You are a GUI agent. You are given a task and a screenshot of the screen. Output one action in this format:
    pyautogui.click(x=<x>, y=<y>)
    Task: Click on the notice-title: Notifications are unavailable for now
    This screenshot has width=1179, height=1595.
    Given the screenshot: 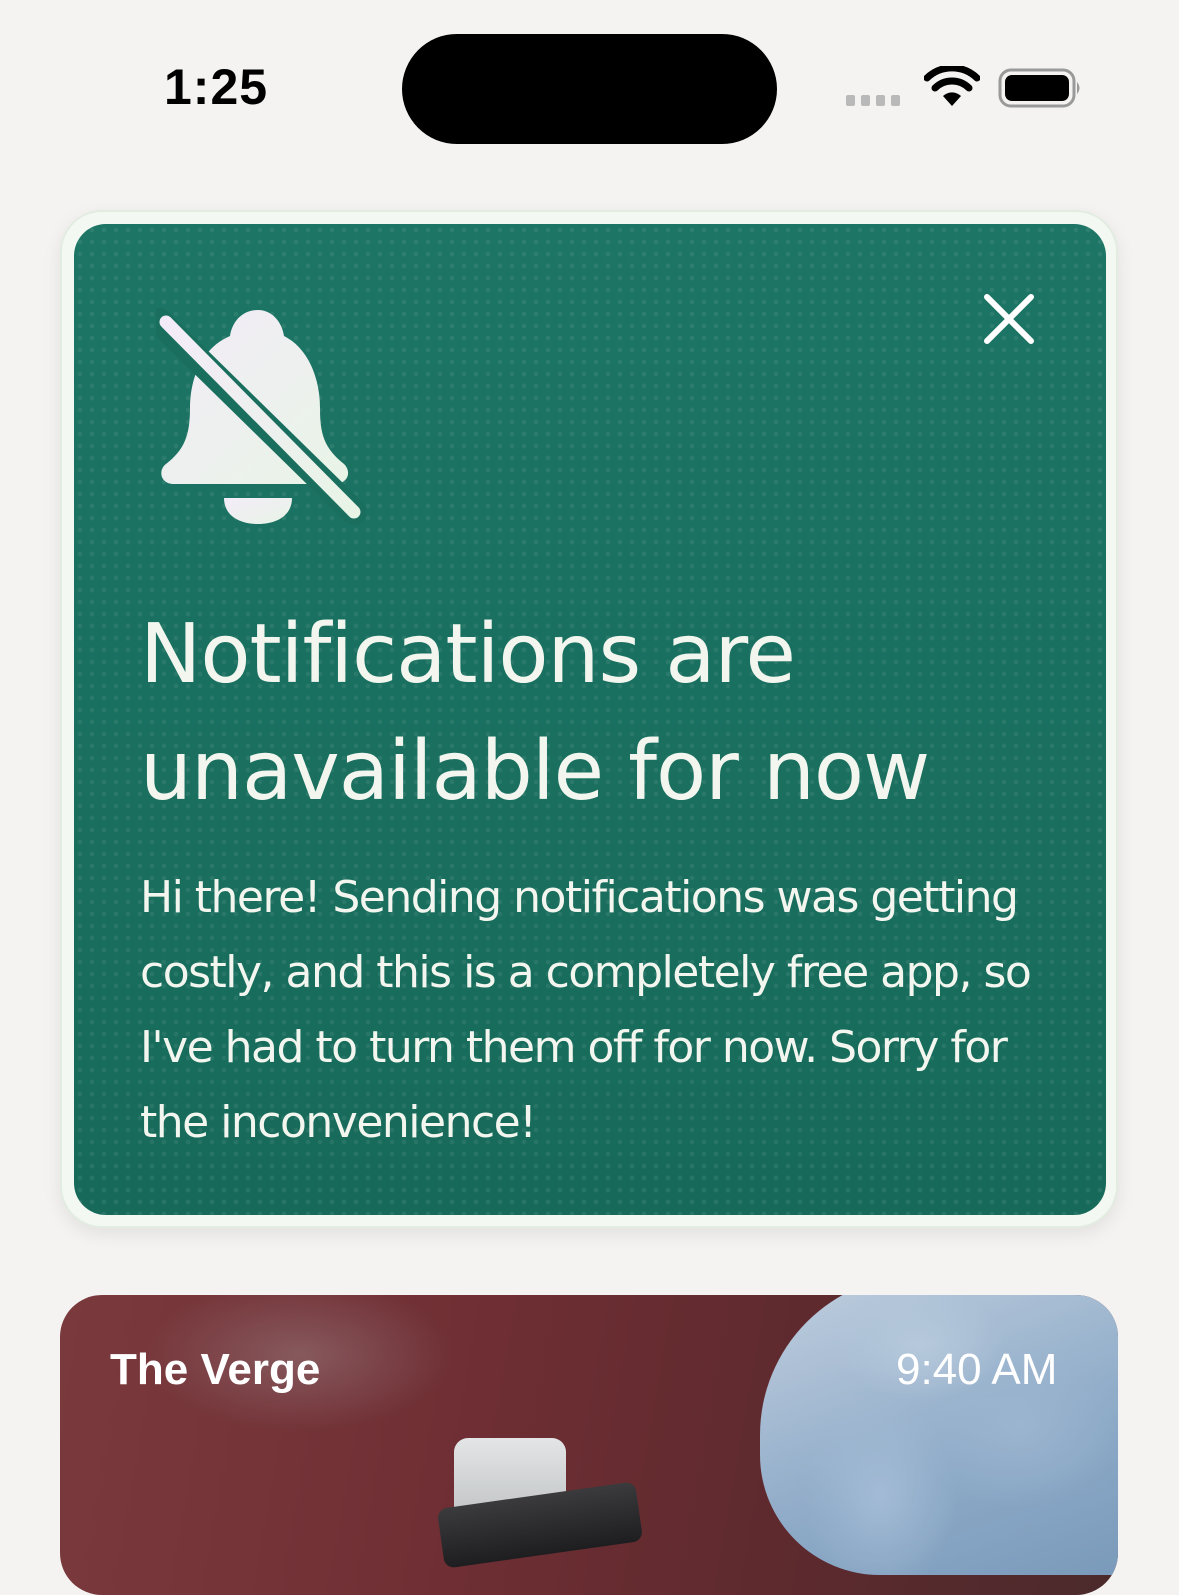 What is the action you would take?
    pyautogui.click(x=535, y=713)
    